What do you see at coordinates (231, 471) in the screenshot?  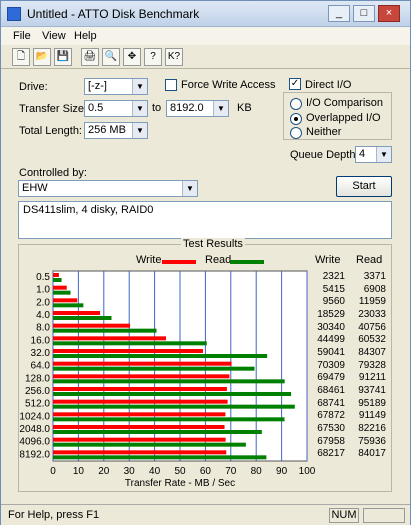 I see `x-tick-label: 70` at bounding box center [231, 471].